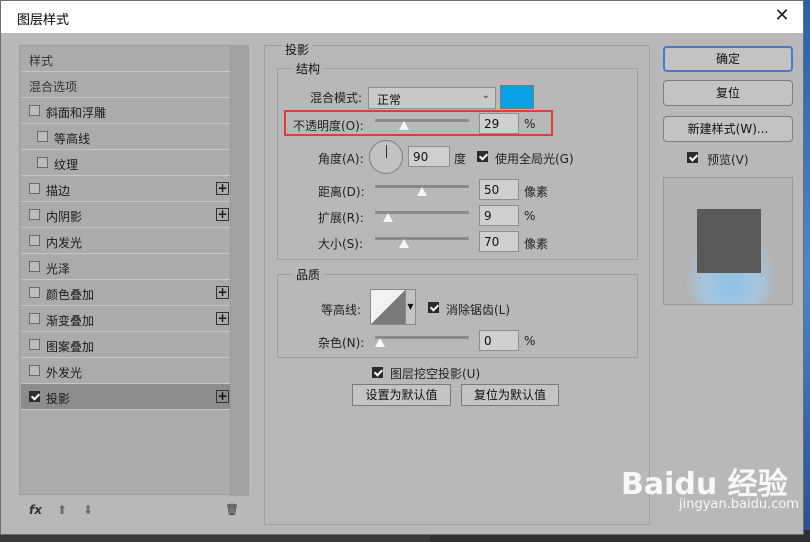 The image size is (810, 542). Describe the element at coordinates (422, 241) in the screenshot. I see `size-slider` at that location.